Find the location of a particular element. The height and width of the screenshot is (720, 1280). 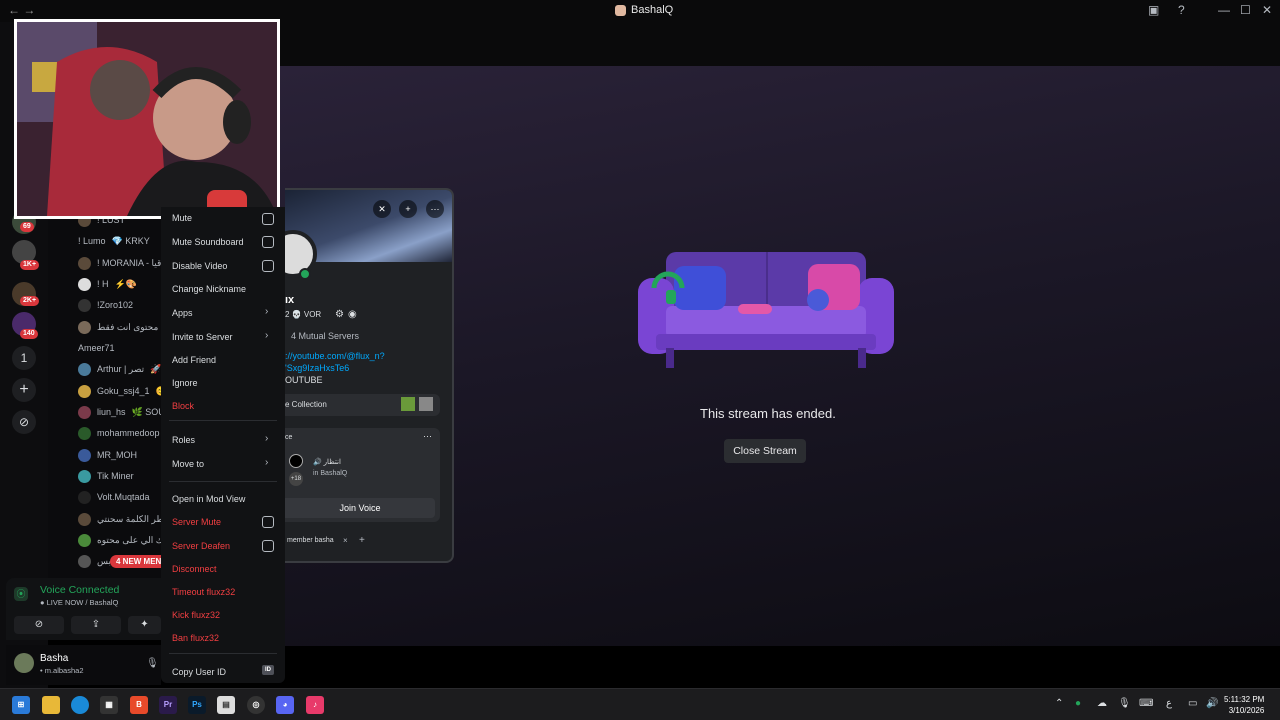

server-badge-icon: ◉ is located at coordinates (352, 314).